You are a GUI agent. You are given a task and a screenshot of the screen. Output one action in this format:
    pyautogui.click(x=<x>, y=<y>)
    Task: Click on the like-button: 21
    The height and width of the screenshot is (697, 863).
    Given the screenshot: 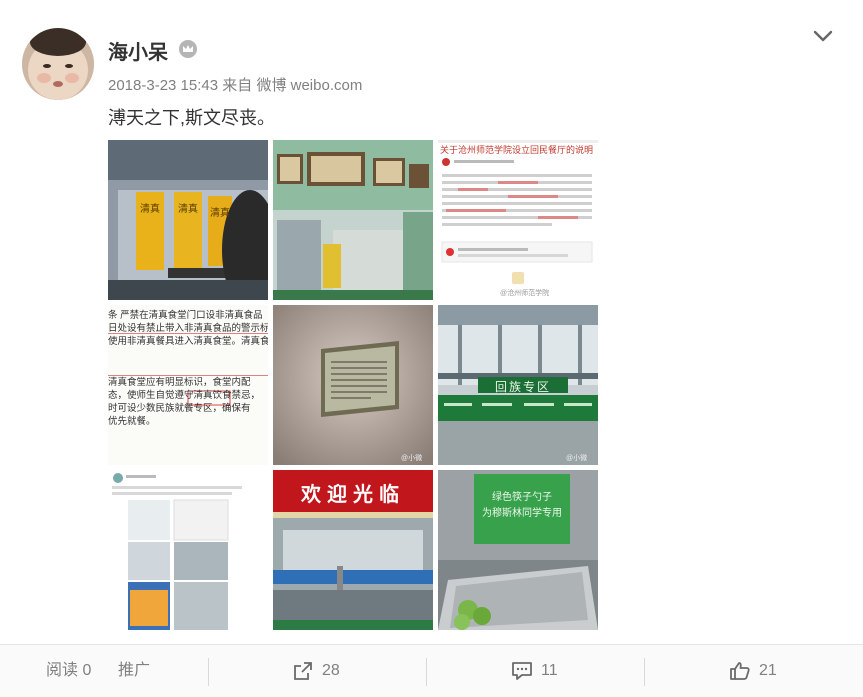 What is the action you would take?
    pyautogui.click(x=753, y=671)
    